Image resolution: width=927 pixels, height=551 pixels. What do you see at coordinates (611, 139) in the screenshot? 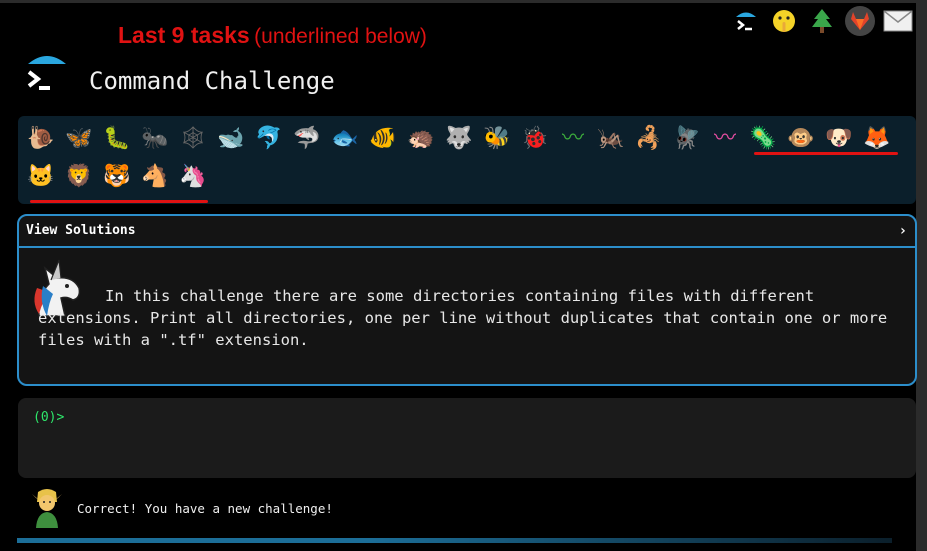
I see `cricket-icon: 🦗` at bounding box center [611, 139].